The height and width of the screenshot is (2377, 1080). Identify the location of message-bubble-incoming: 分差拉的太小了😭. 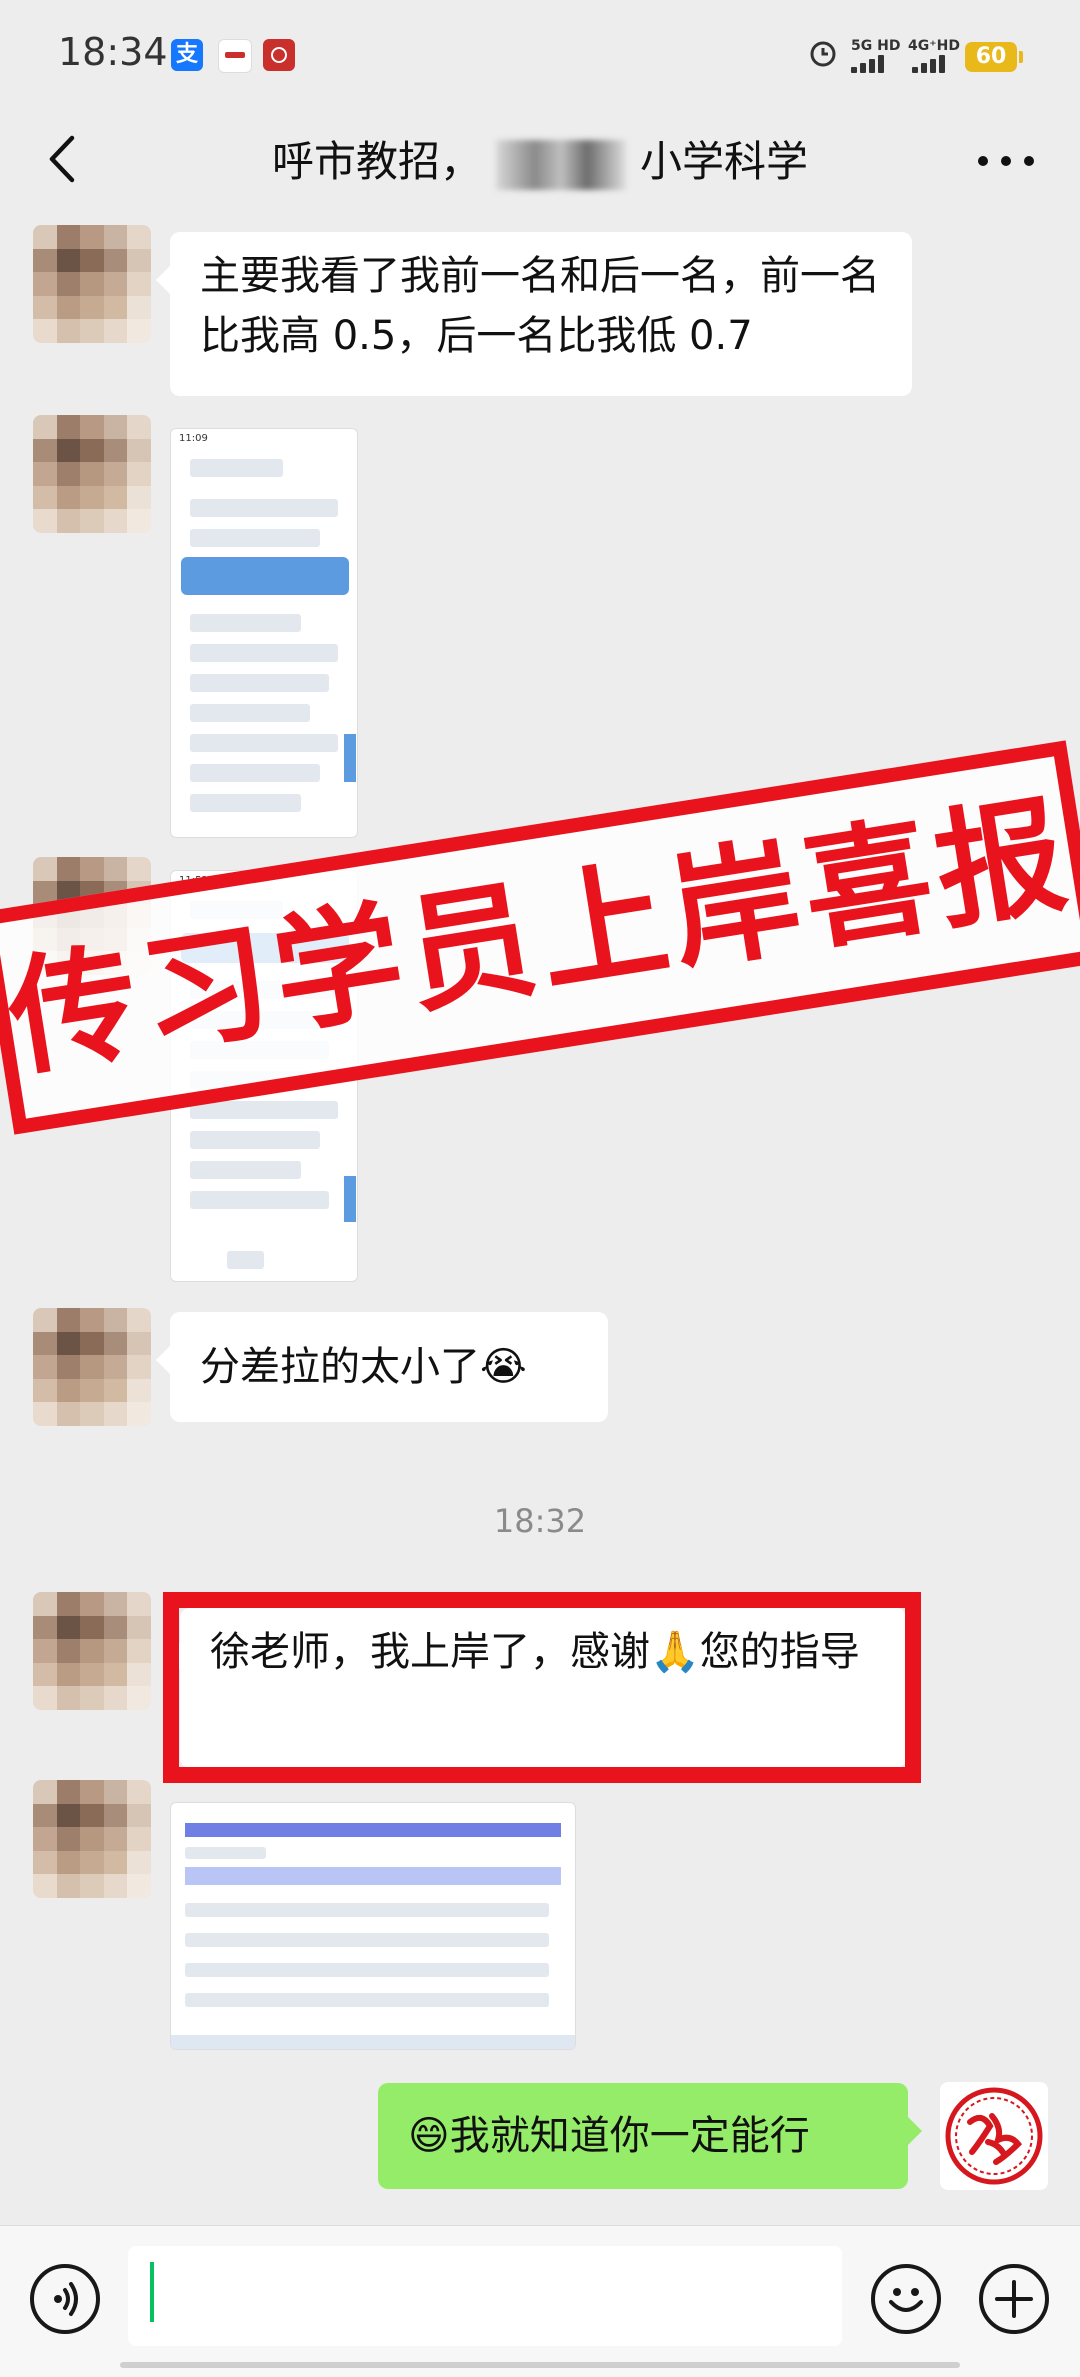
(382, 1367).